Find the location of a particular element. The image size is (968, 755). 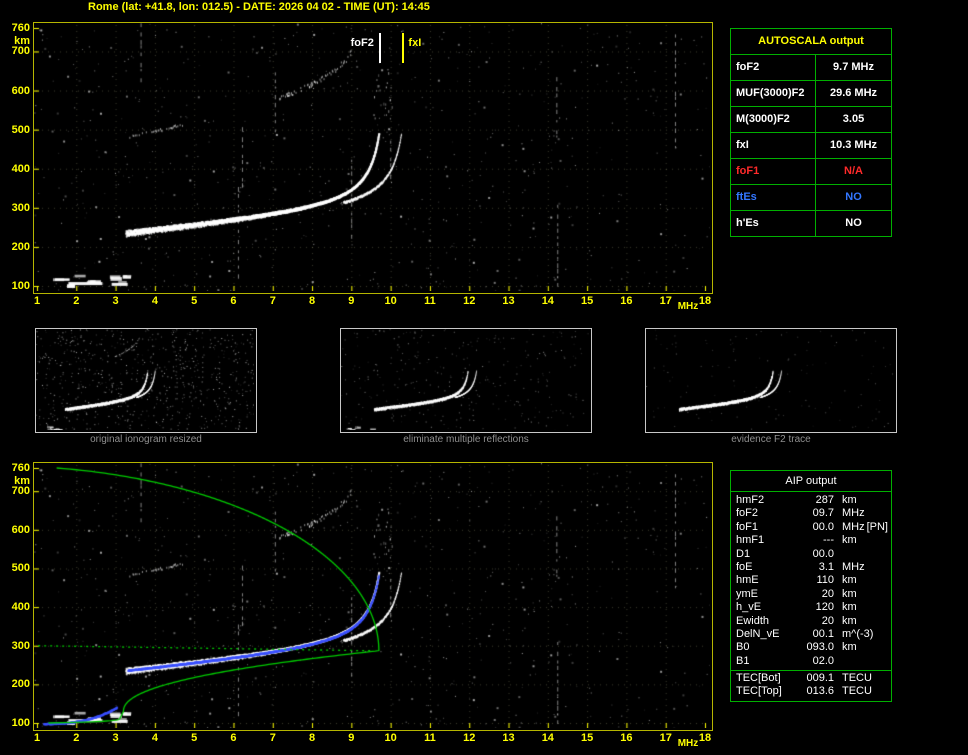

y-axis-tick-label: 300 is located at coordinates (20, 645).